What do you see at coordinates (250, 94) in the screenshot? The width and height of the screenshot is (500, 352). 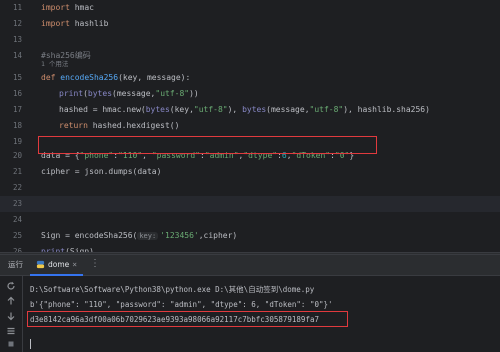 I see `code-line: 16 print(bytes(message,"utf-8"))` at bounding box center [250, 94].